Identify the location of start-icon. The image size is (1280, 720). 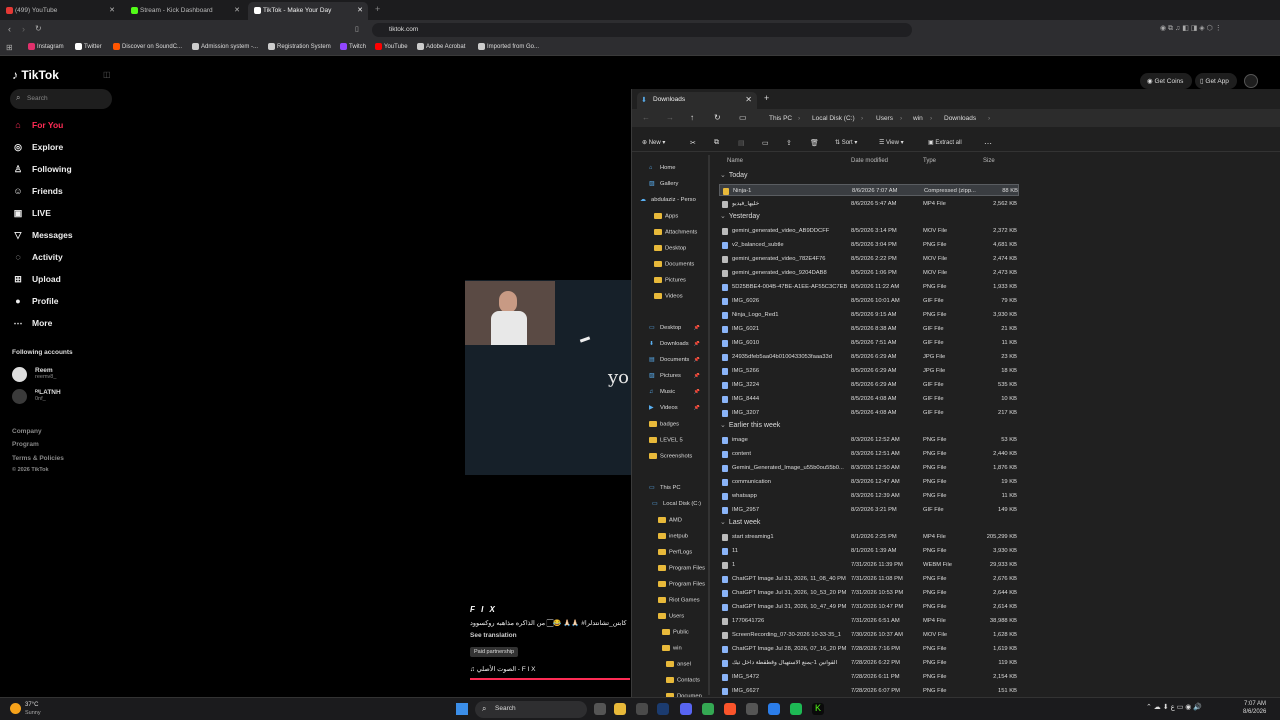
(462, 709).